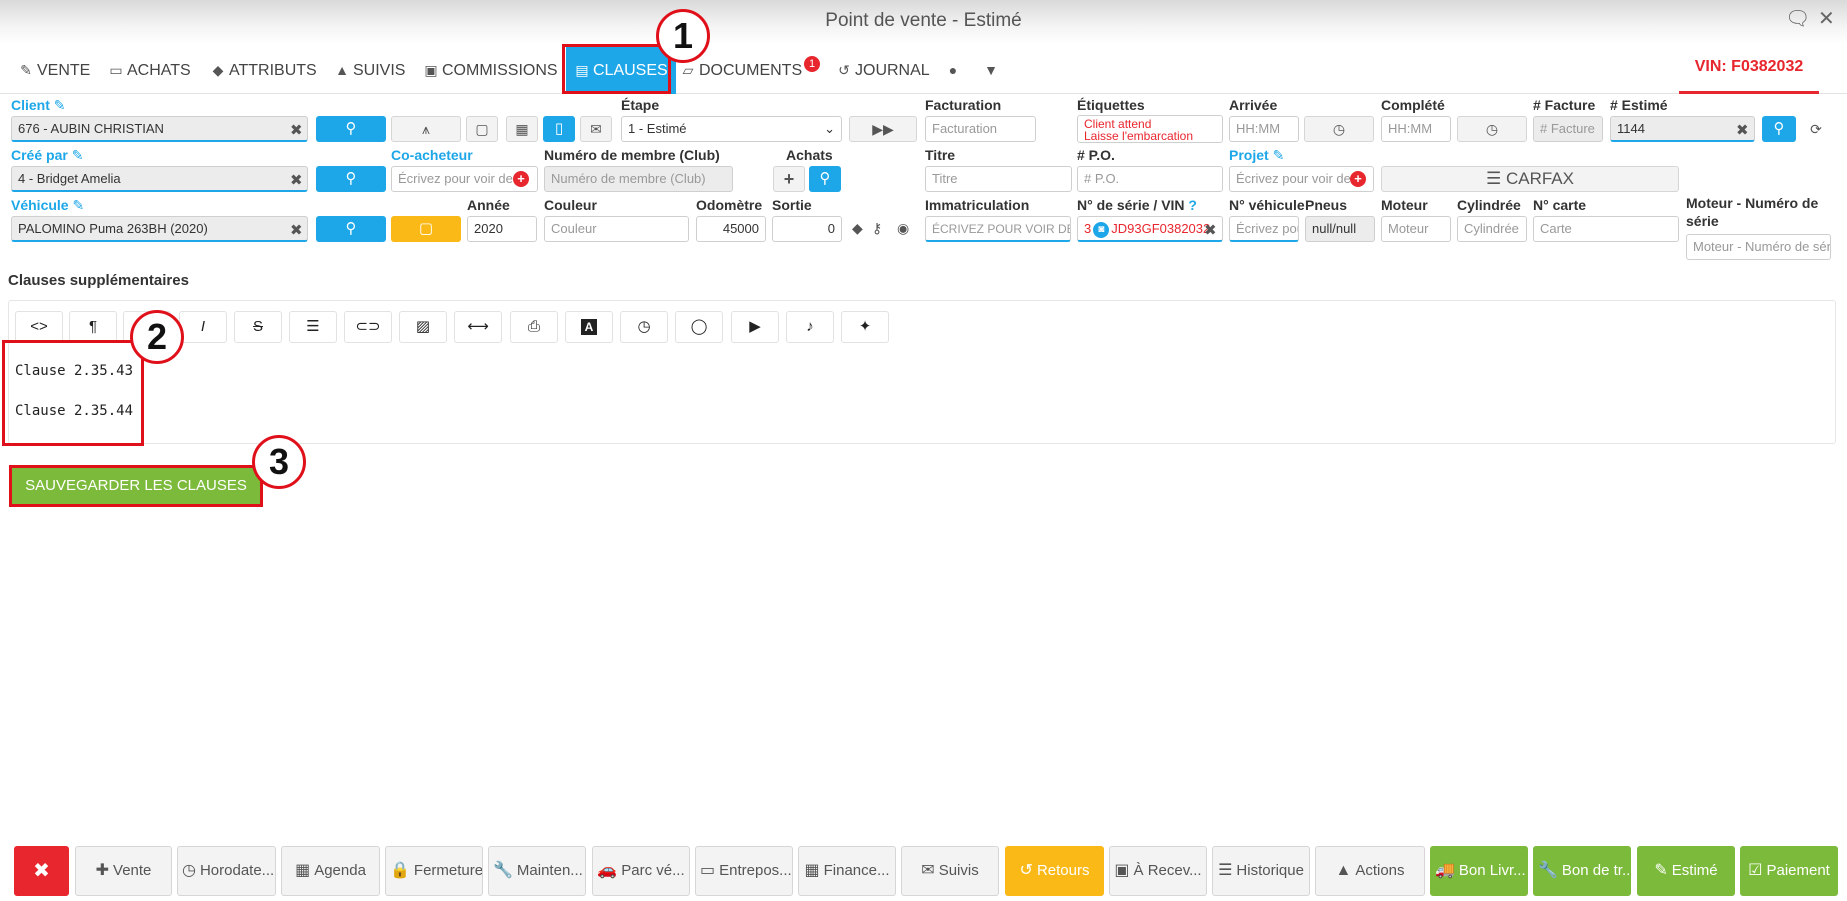  I want to click on retours-button: ↺ Retours, so click(1054, 871).